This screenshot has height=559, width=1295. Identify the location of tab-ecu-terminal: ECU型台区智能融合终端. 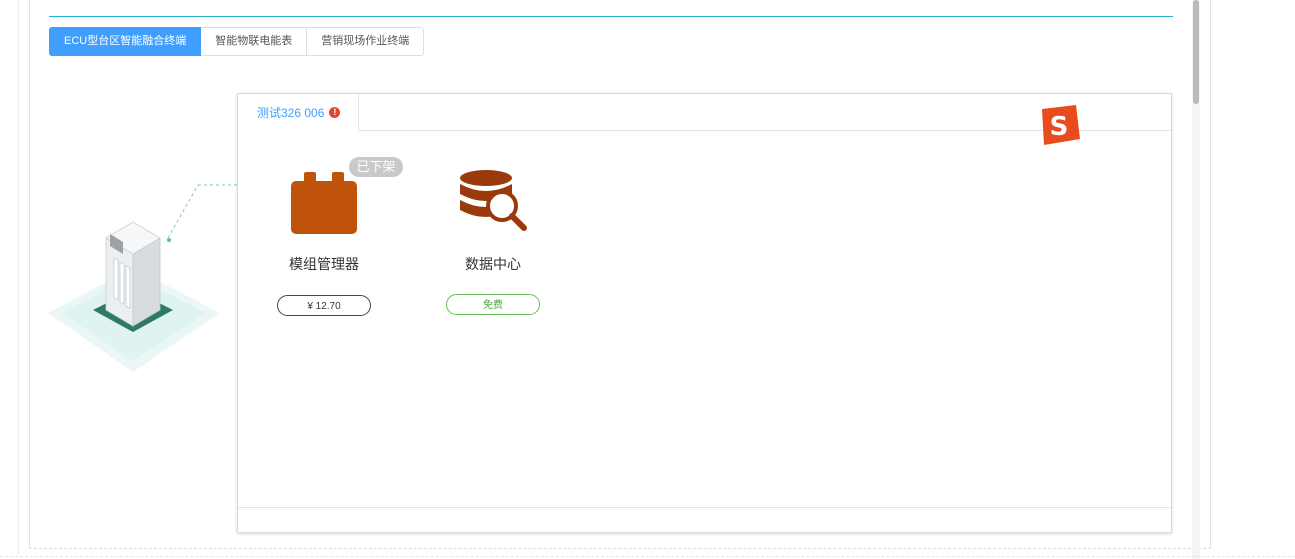
(125, 41).